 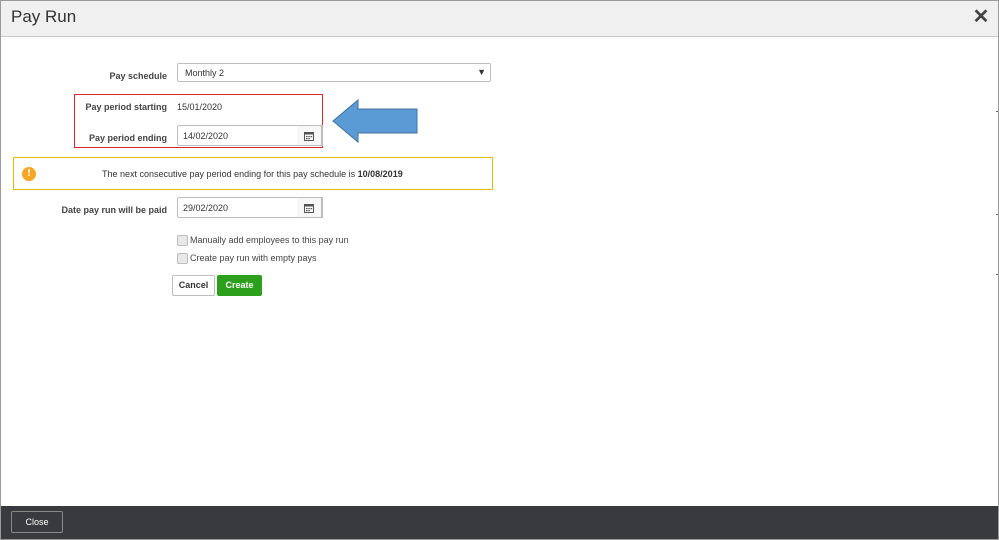 What do you see at coordinates (981, 17) in the screenshot?
I see `close-icon: ✕` at bounding box center [981, 17].